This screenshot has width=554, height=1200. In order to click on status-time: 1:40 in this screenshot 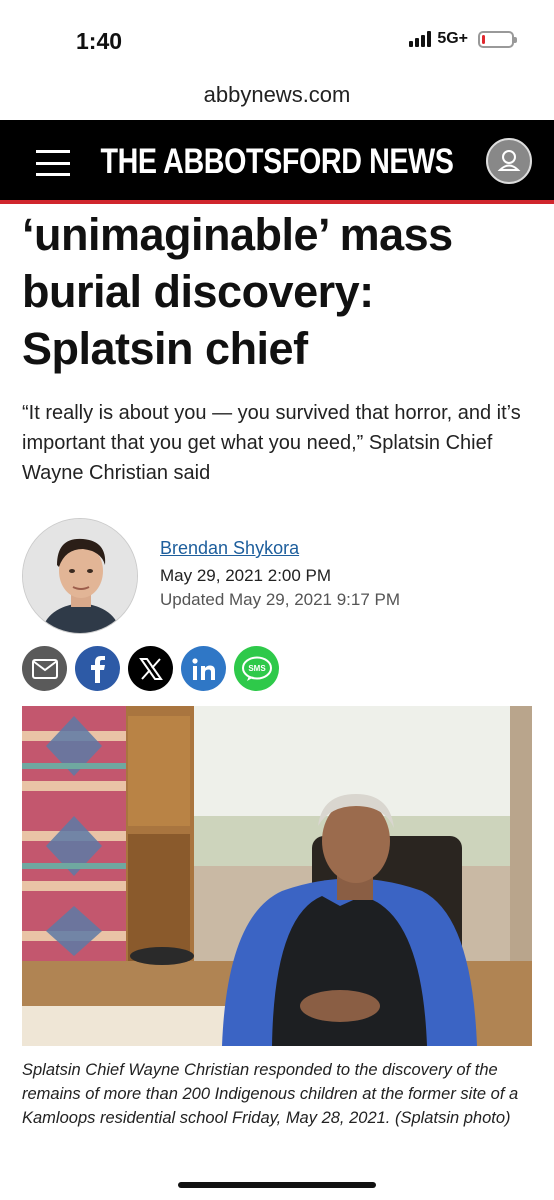, I will do `click(99, 41)`.